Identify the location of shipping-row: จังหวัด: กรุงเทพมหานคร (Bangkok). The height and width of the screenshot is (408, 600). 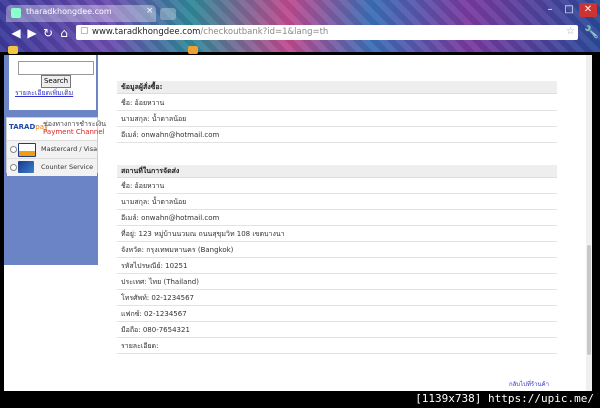
(337, 250).